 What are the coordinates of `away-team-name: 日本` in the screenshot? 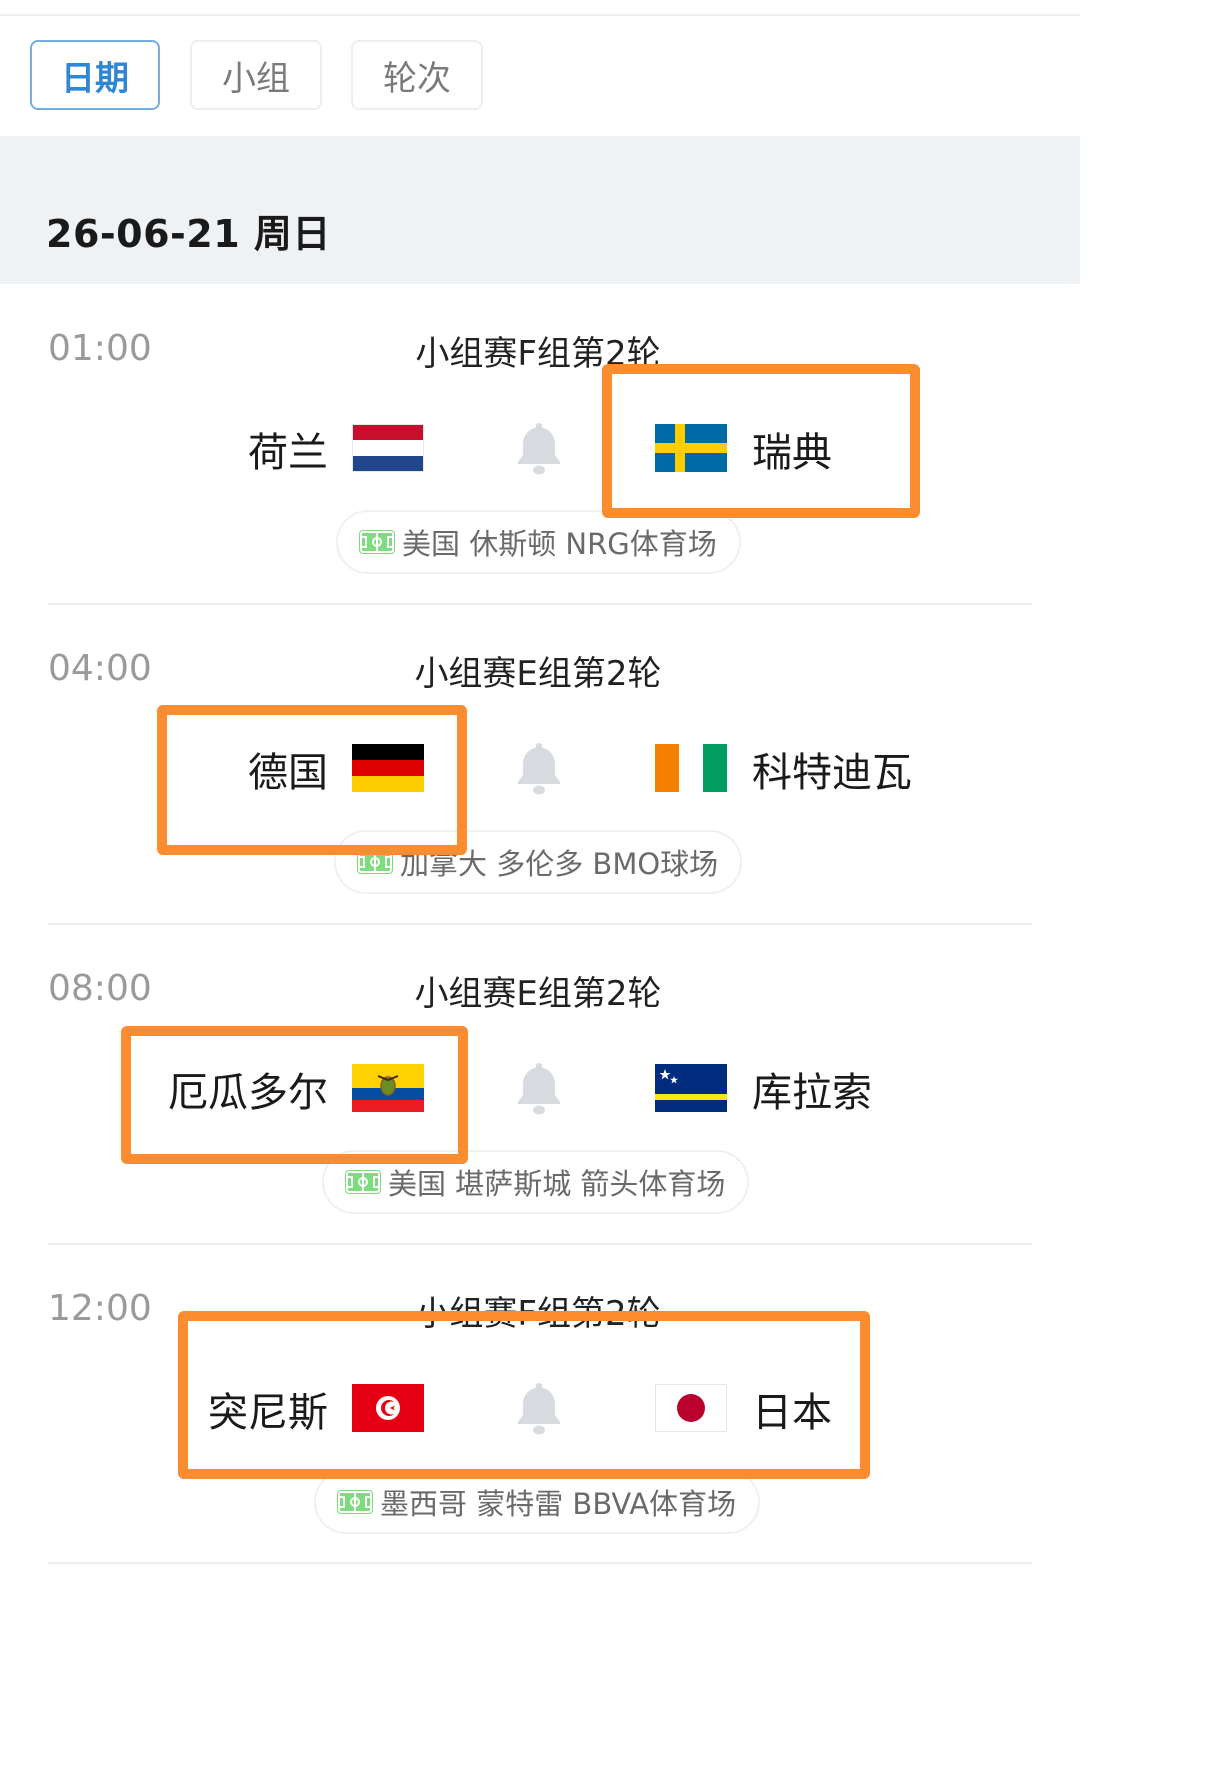 It's located at (792, 1409).